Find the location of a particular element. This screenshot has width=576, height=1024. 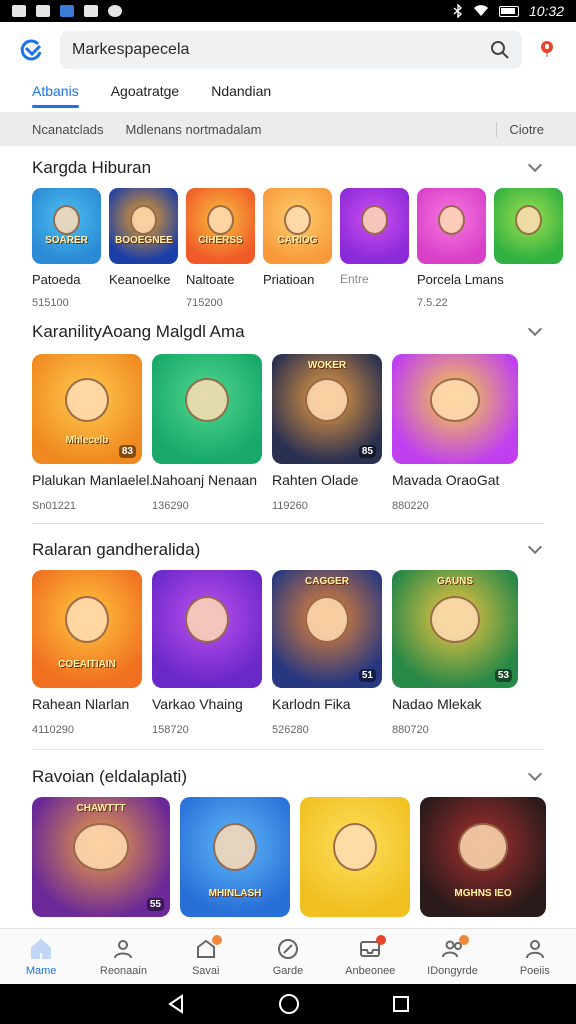

app-name: Karlodn Fika is located at coordinates (311, 704).